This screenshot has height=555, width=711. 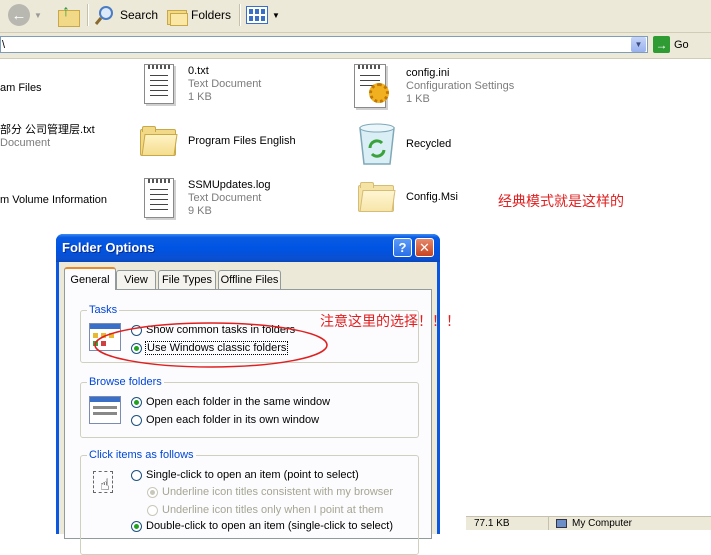 What do you see at coordinates (671, 44) in the screenshot?
I see `go-button: → Go` at bounding box center [671, 44].